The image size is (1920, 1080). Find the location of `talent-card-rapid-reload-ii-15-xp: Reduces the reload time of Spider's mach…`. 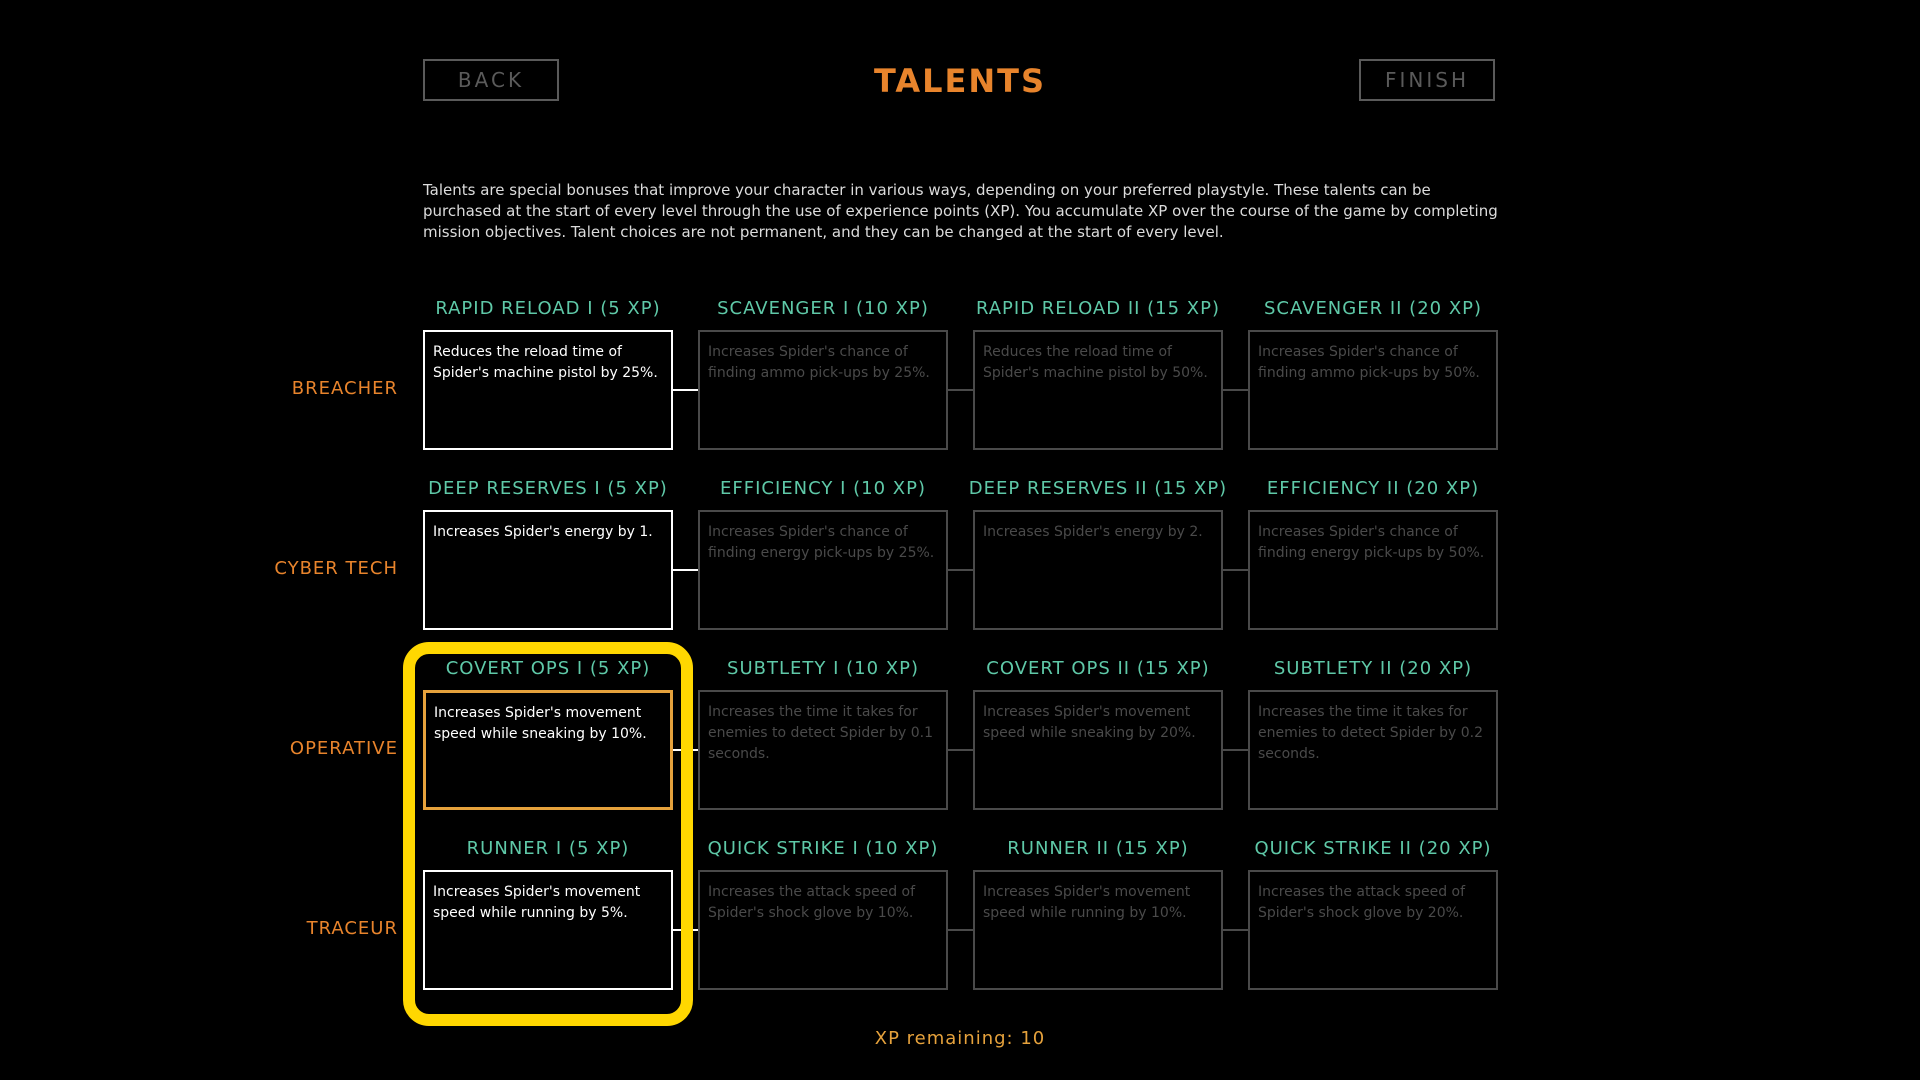

talent-card-rapid-reload-ii-15-xp: Reduces the reload time of Spider's mach… is located at coordinates (1098, 390).